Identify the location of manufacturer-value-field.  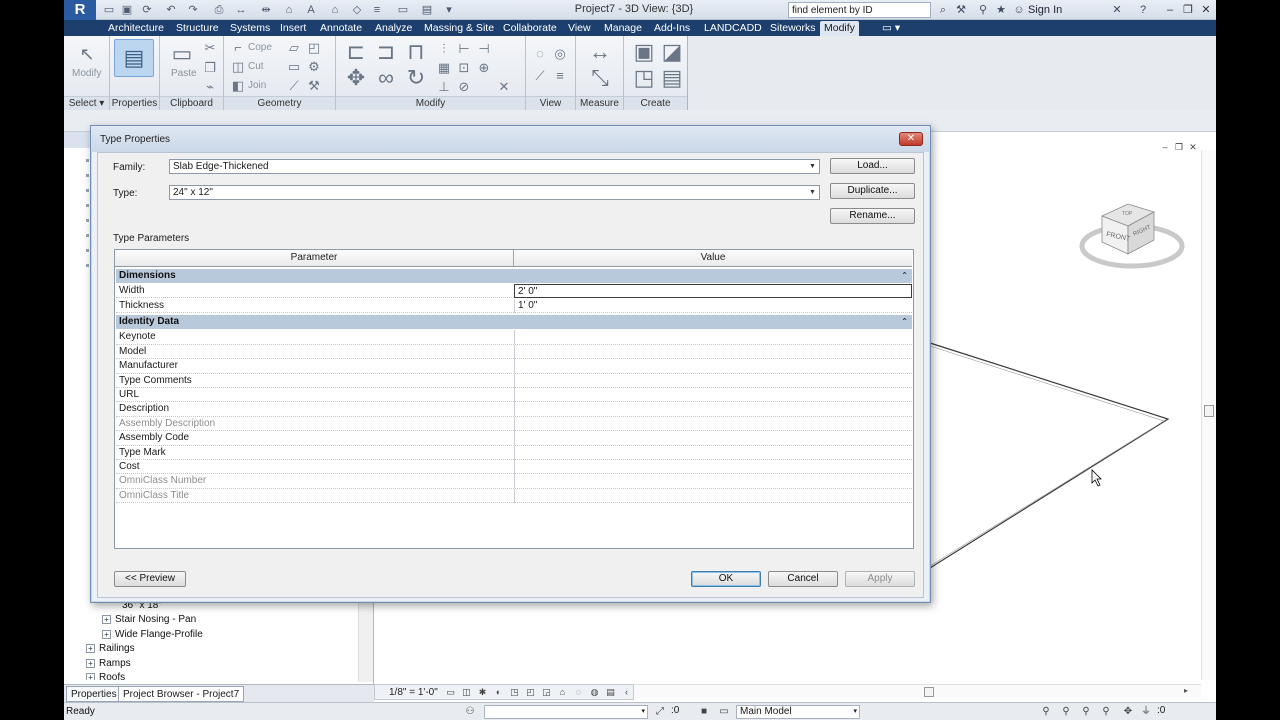
(713, 366).